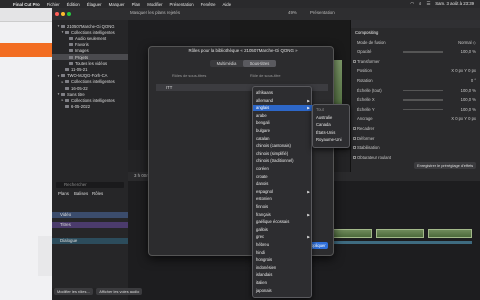 The height and width of the screenshot is (300, 480). Describe the element at coordinates (415, 81) in the screenshot. I see `inspector-row: Rotation 0 °` at that location.